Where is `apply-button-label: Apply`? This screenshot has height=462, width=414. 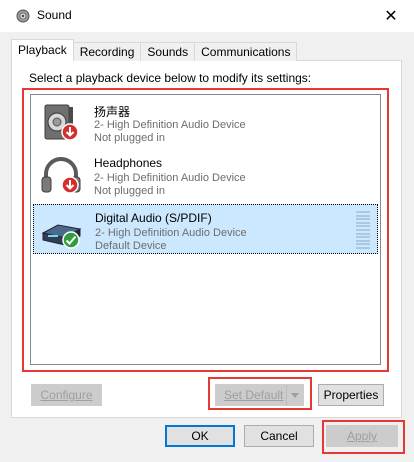 apply-button-label: Apply is located at coordinates (362, 436).